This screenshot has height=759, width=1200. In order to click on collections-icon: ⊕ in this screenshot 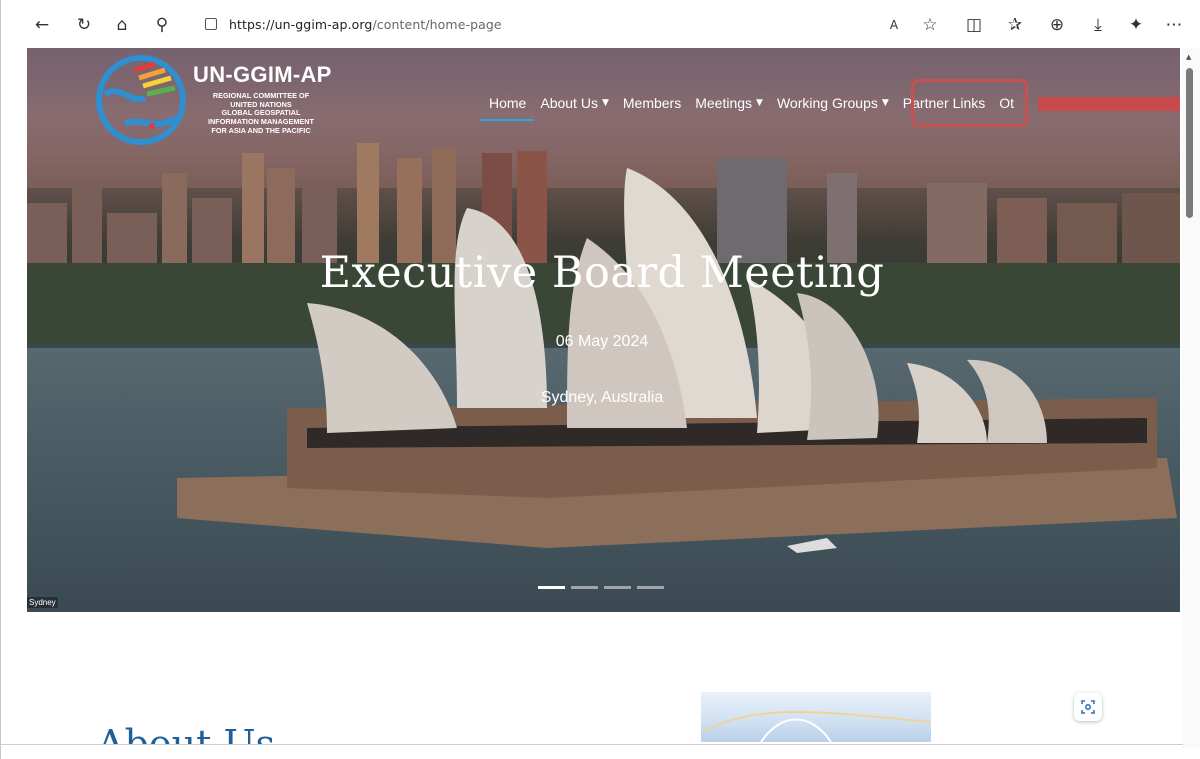, I will do `click(1057, 25)`.